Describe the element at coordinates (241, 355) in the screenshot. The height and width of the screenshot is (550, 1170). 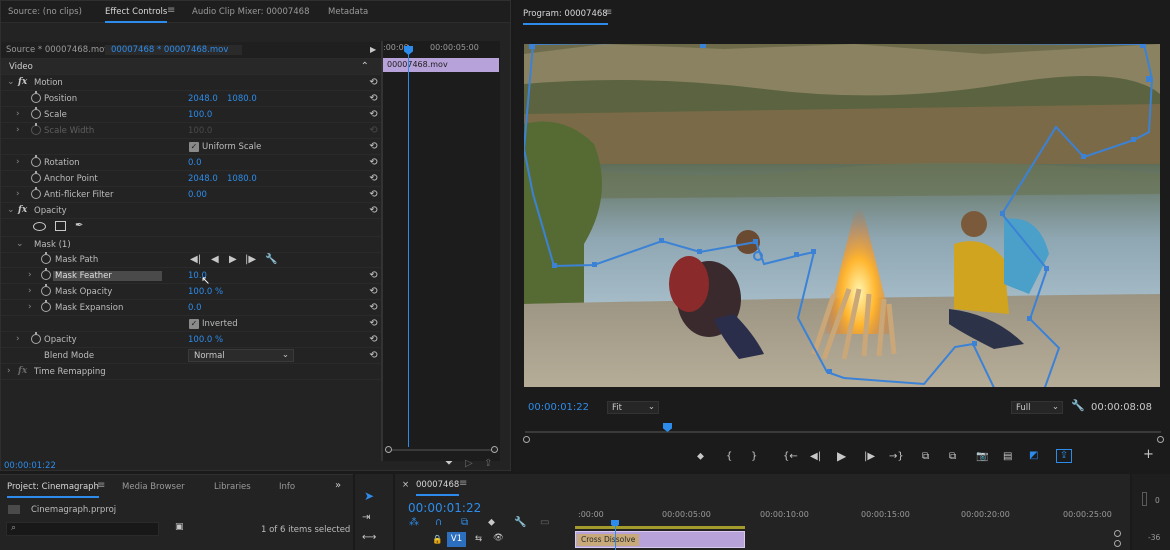
I see `blend-mode-select: Normal ⌄` at that location.